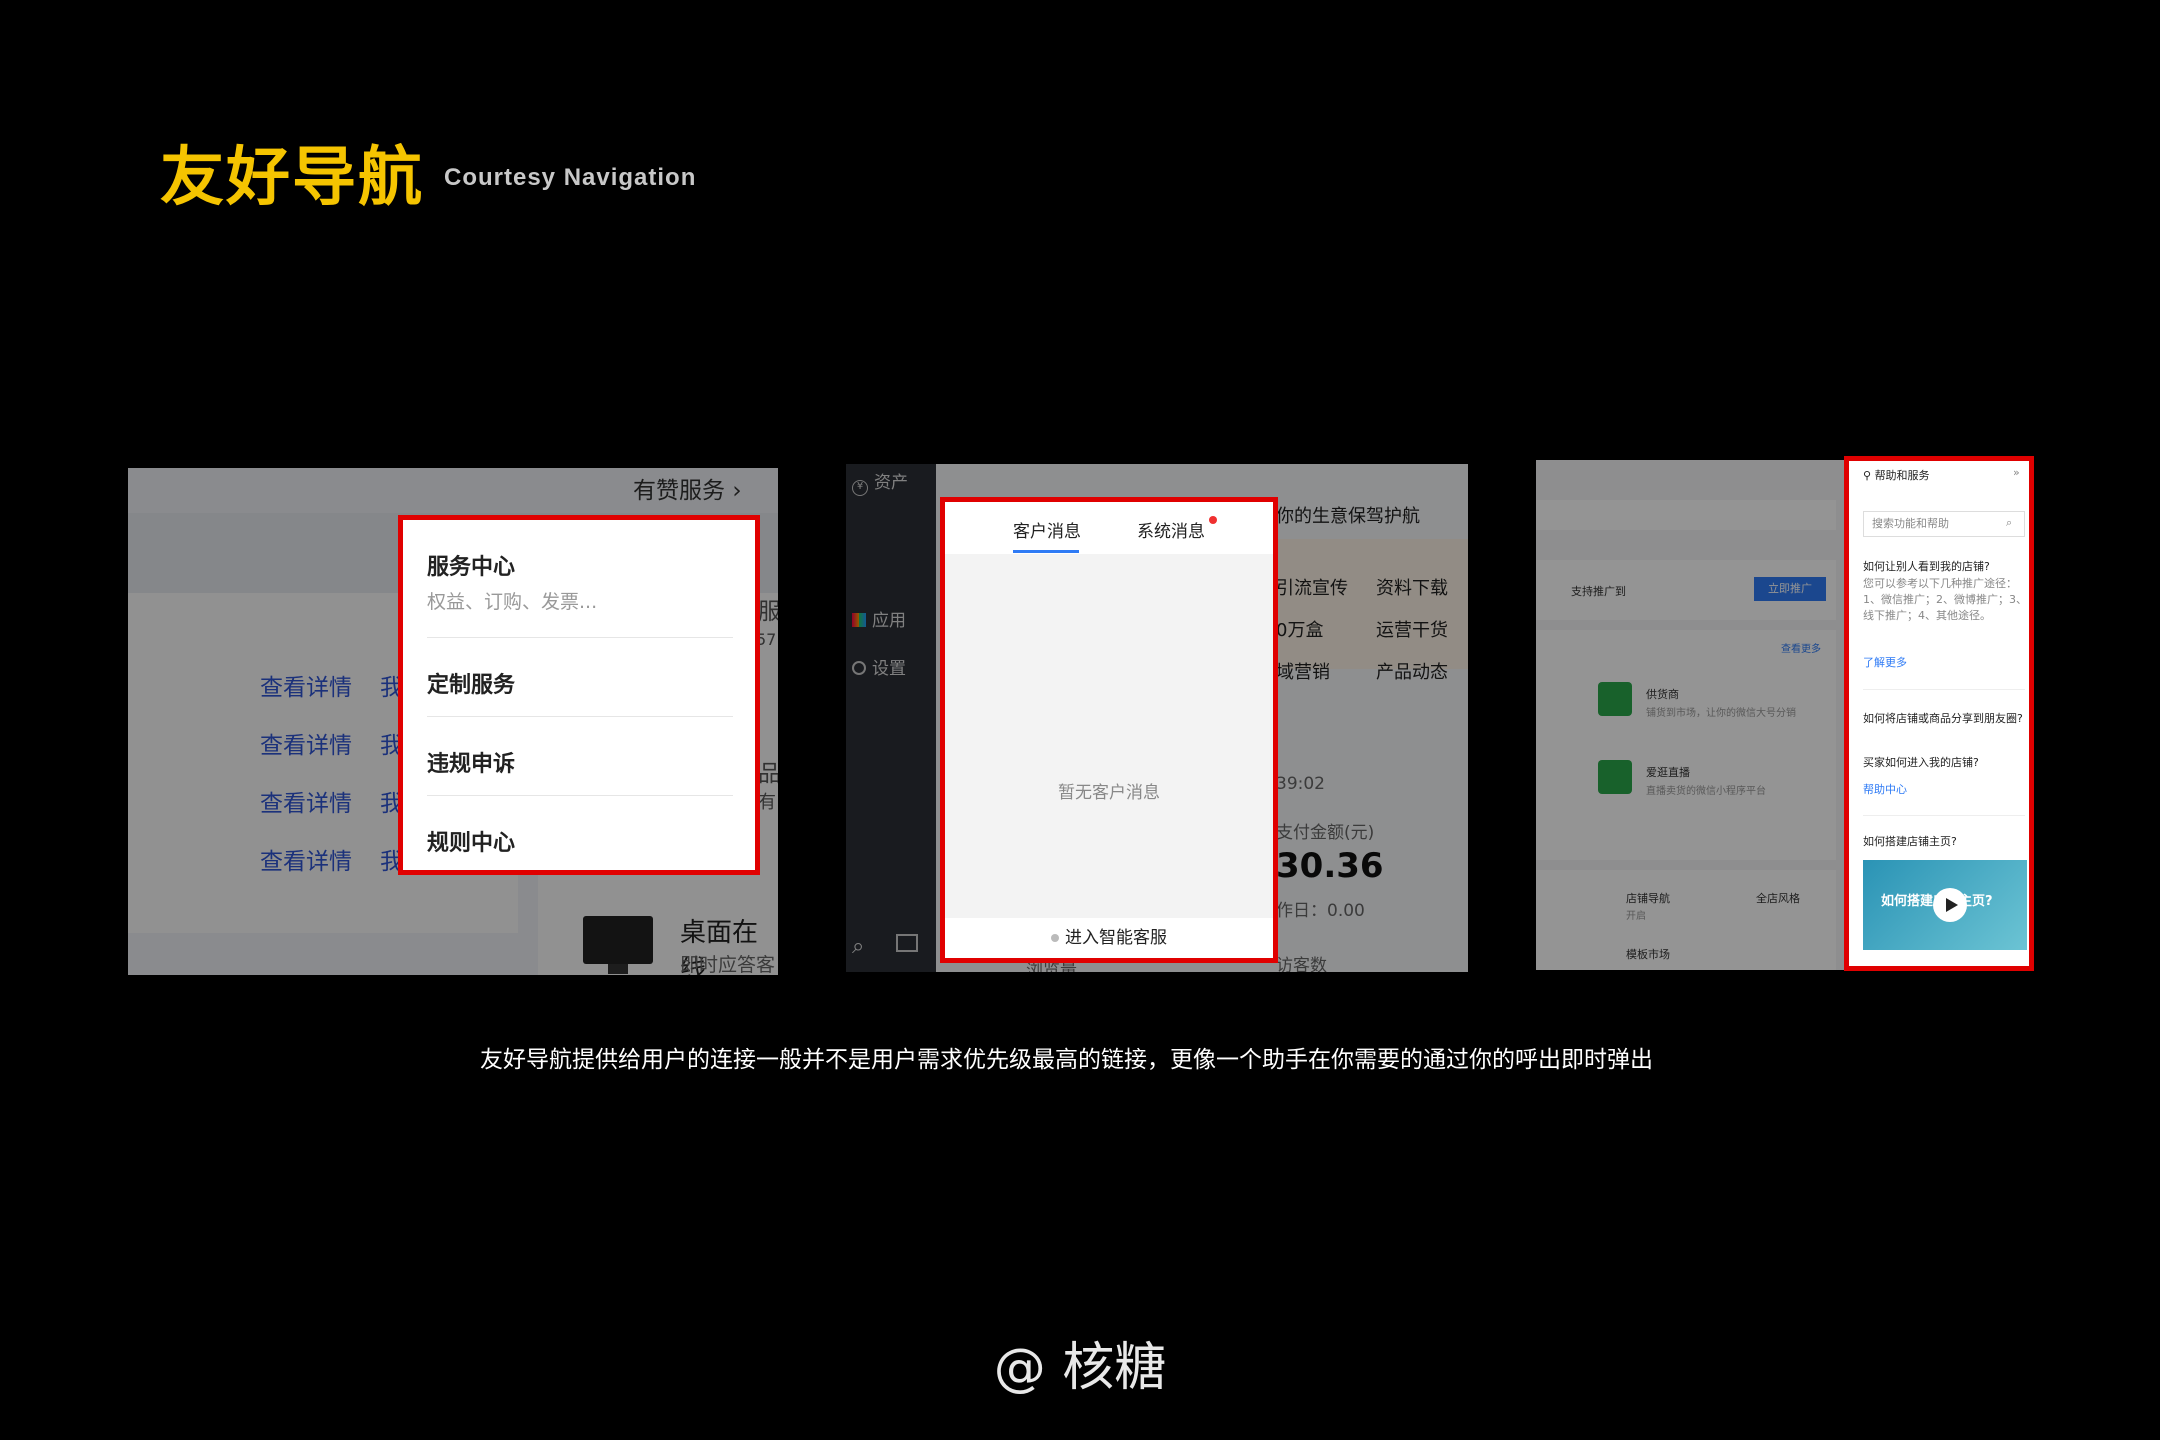 This screenshot has width=2160, height=1440. What do you see at coordinates (570, 177) in the screenshot?
I see `page-subtitle: Courtesy Navigation` at bounding box center [570, 177].